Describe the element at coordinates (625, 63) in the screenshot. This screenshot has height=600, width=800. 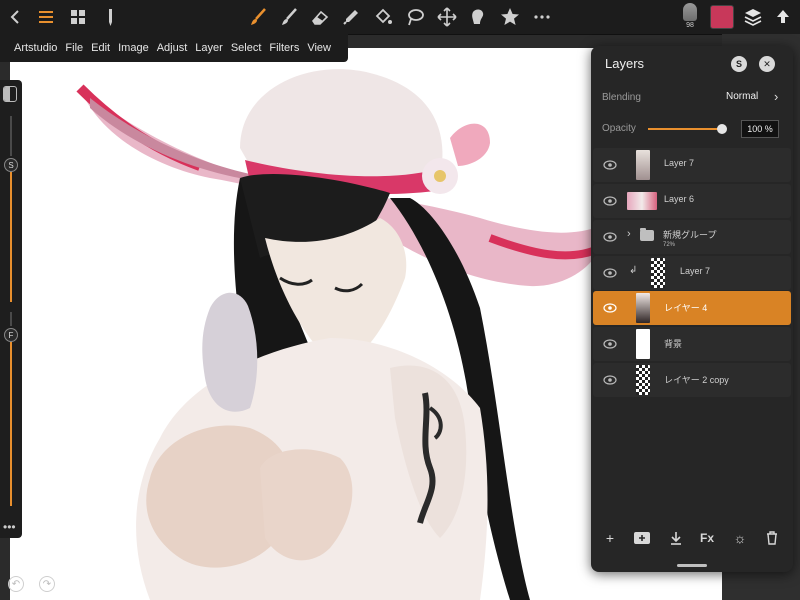
I see `layers-panel-title: Layers` at that location.